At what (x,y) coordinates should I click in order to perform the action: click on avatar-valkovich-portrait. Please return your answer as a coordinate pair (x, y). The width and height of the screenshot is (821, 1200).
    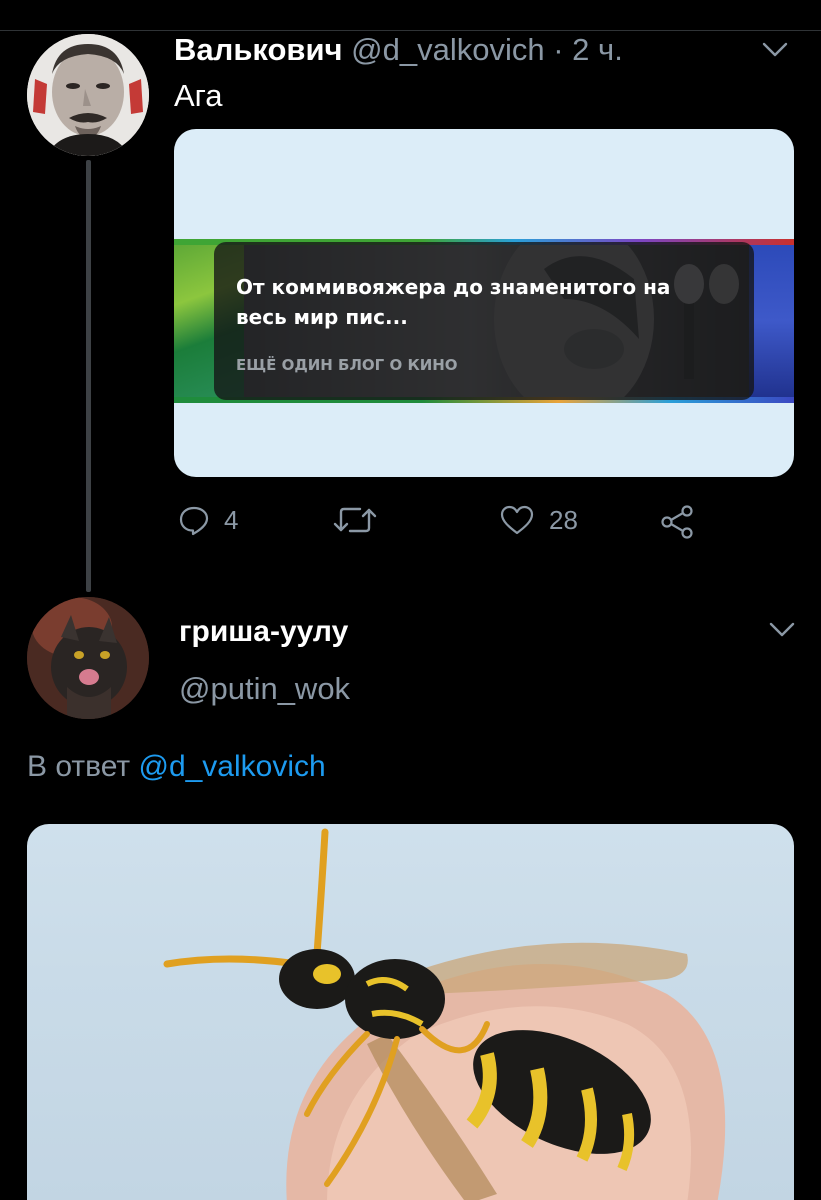
    Looking at the image, I should click on (88, 95).